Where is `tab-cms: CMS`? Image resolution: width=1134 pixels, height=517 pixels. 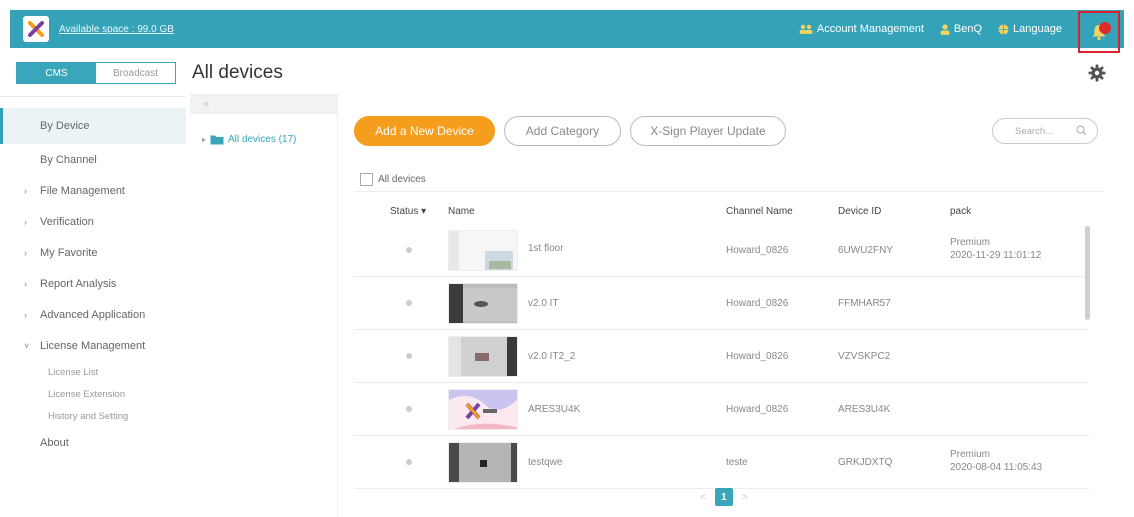
tab-cms: CMS is located at coordinates (56, 73).